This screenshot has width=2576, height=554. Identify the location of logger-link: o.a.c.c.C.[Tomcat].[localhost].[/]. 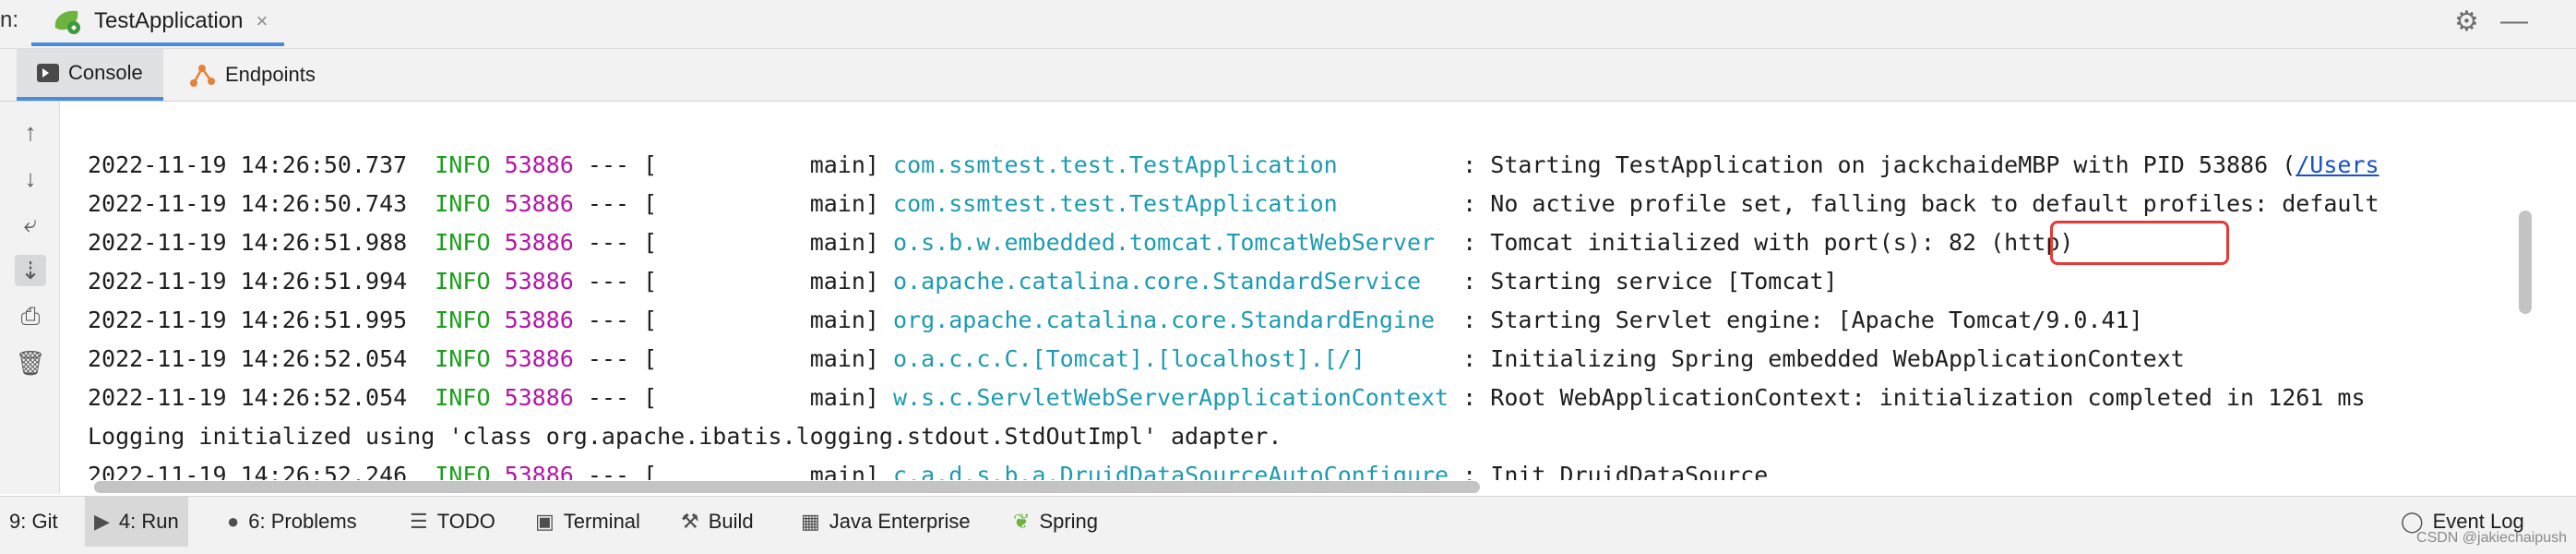
(1171, 359).